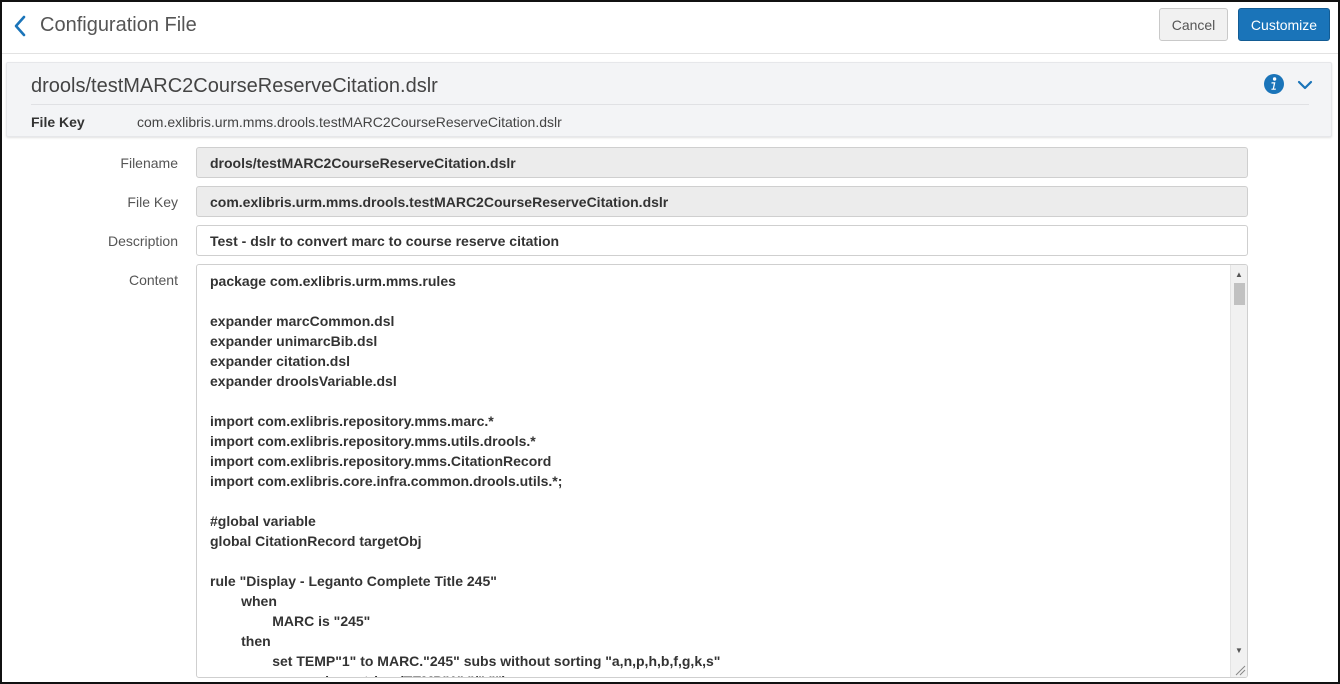 The image size is (1340, 684). Describe the element at coordinates (1193, 24) in the screenshot. I see `cancel-button: Cancel` at that location.